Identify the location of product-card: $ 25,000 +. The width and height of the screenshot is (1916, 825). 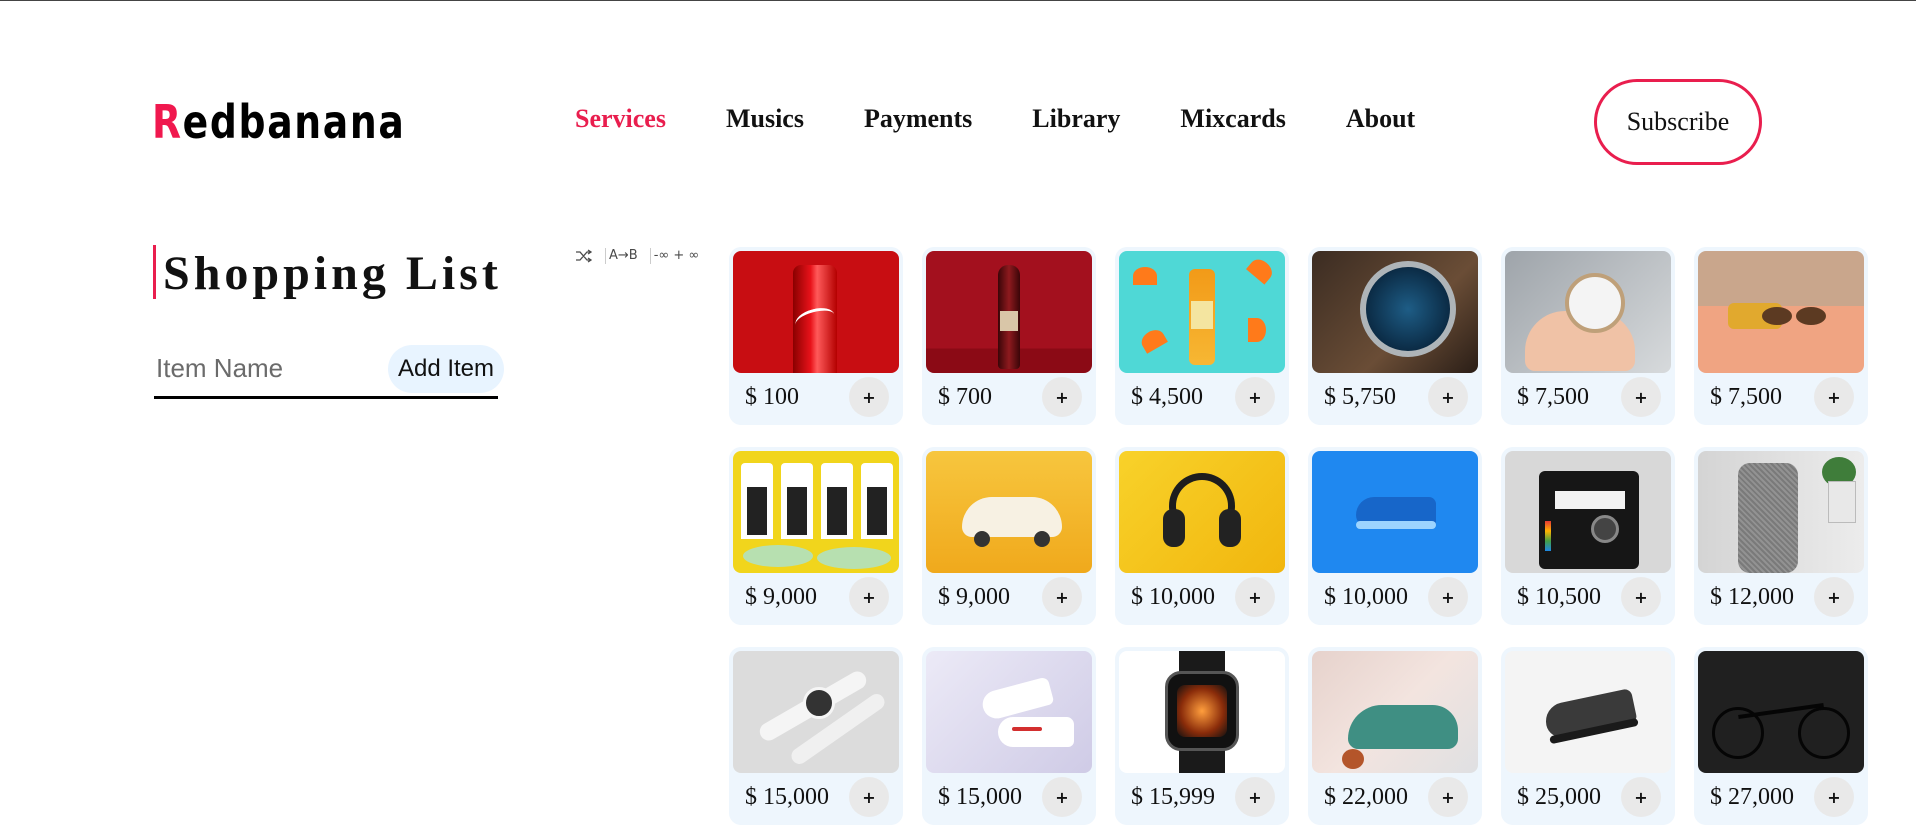
(1588, 736).